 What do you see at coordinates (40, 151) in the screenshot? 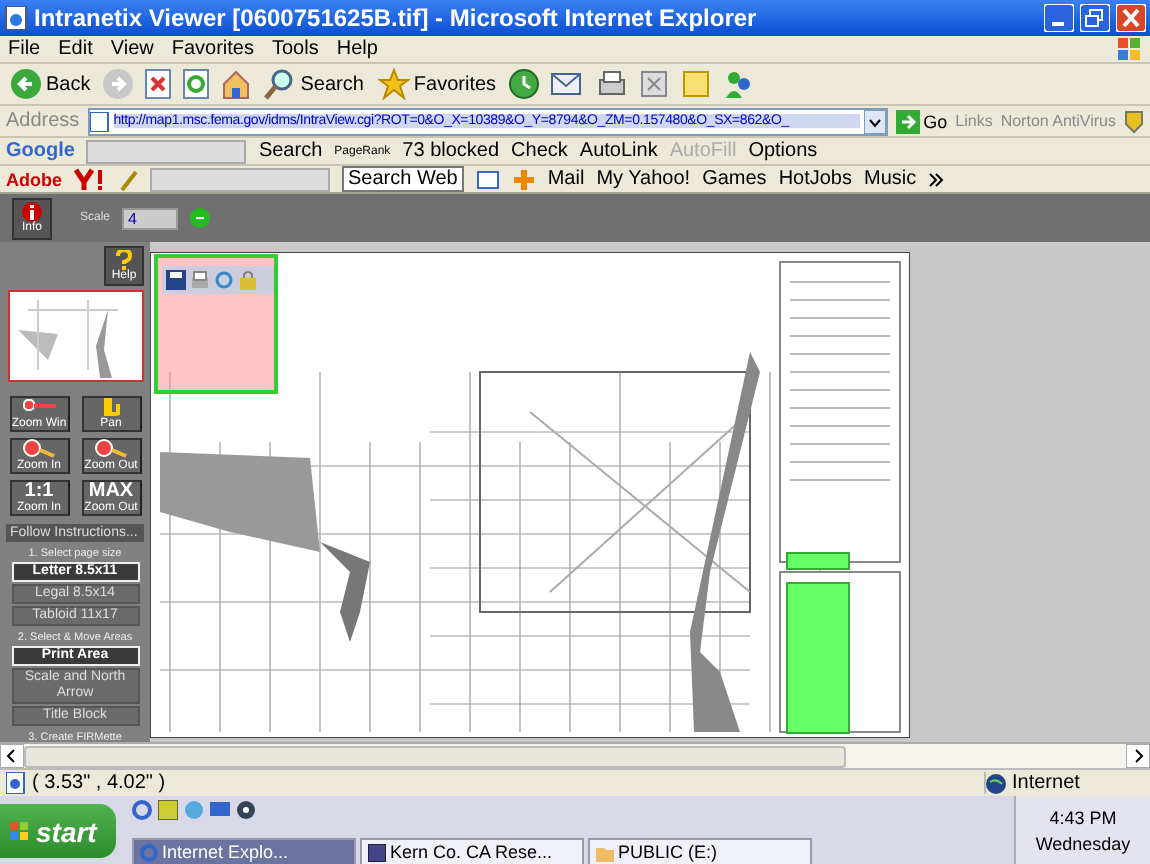
I see `google-logo: Google` at bounding box center [40, 151].